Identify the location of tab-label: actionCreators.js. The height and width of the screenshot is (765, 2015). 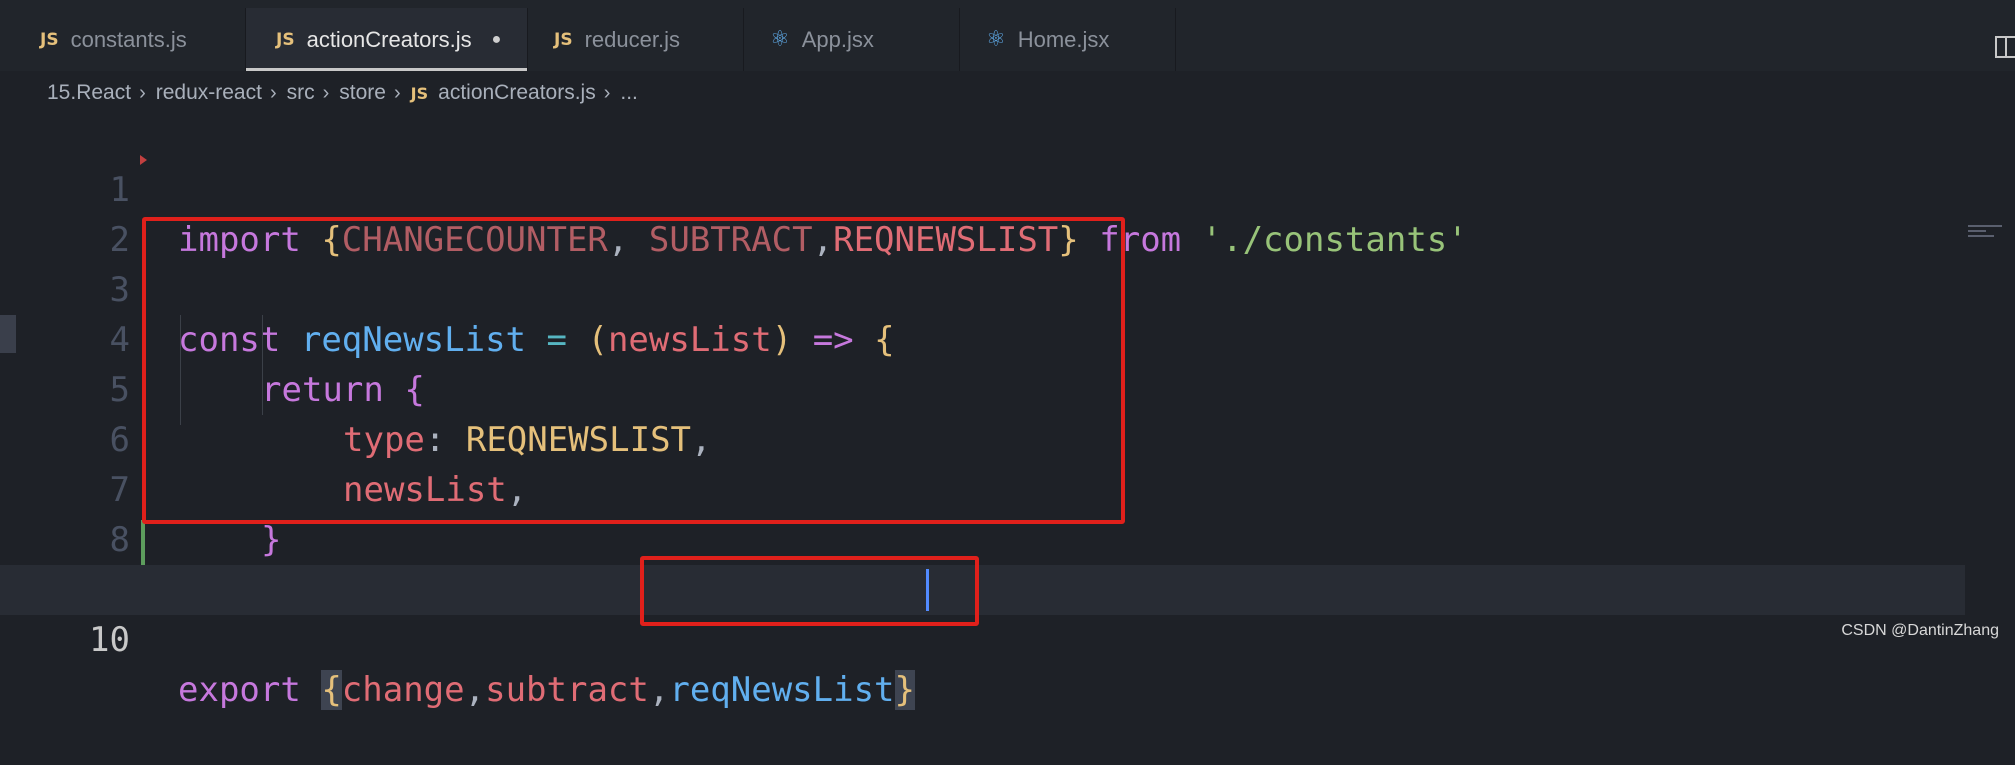
(389, 39).